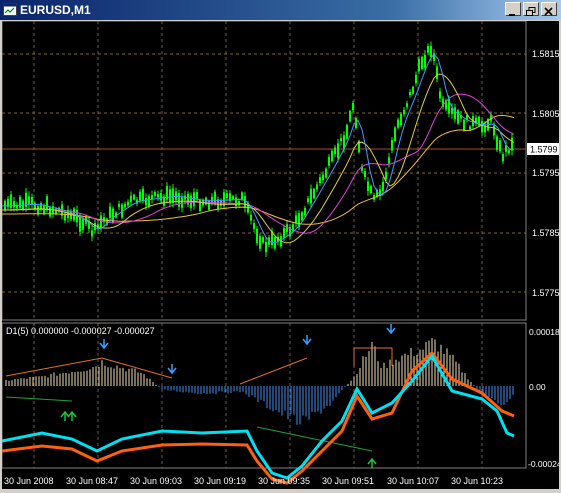 Image resolution: width=561 pixels, height=493 pixels. Describe the element at coordinates (280, 10) in the screenshot. I see `window-titlebar: EURUSD,M1` at that location.